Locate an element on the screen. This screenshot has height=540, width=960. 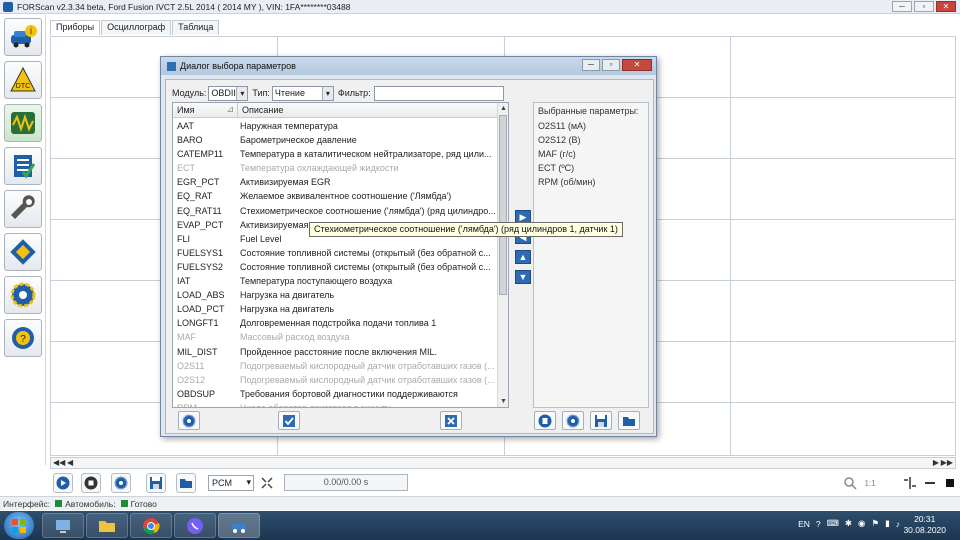
bluetooth-tray-icon: ✱ is located at coordinates (848, 523).